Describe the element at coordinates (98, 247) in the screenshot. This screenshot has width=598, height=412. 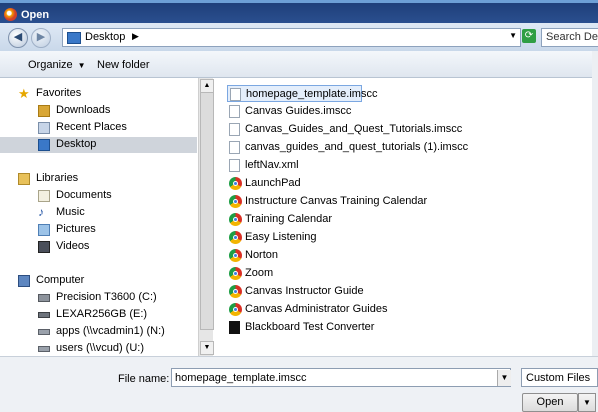
I see `sidebar-item-videos: Videos` at that location.